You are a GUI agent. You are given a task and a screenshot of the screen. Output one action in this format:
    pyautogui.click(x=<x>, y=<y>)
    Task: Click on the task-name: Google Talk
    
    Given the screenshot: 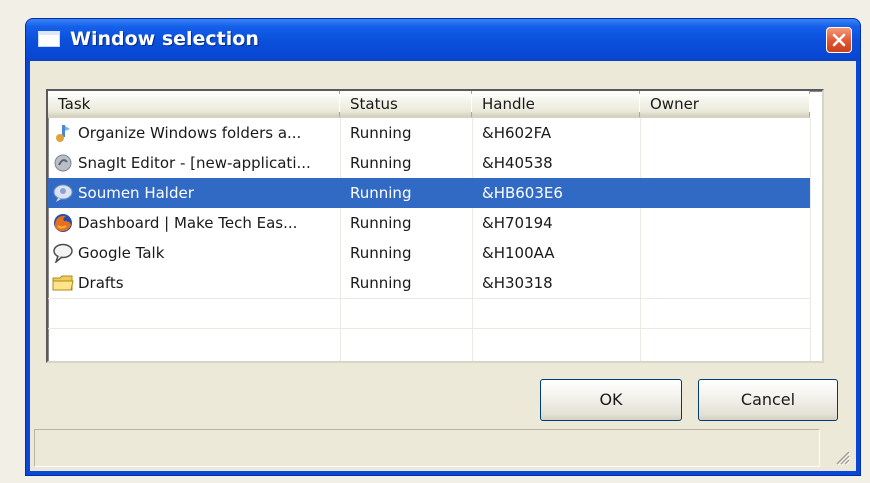 What is the action you would take?
    pyautogui.click(x=121, y=253)
    